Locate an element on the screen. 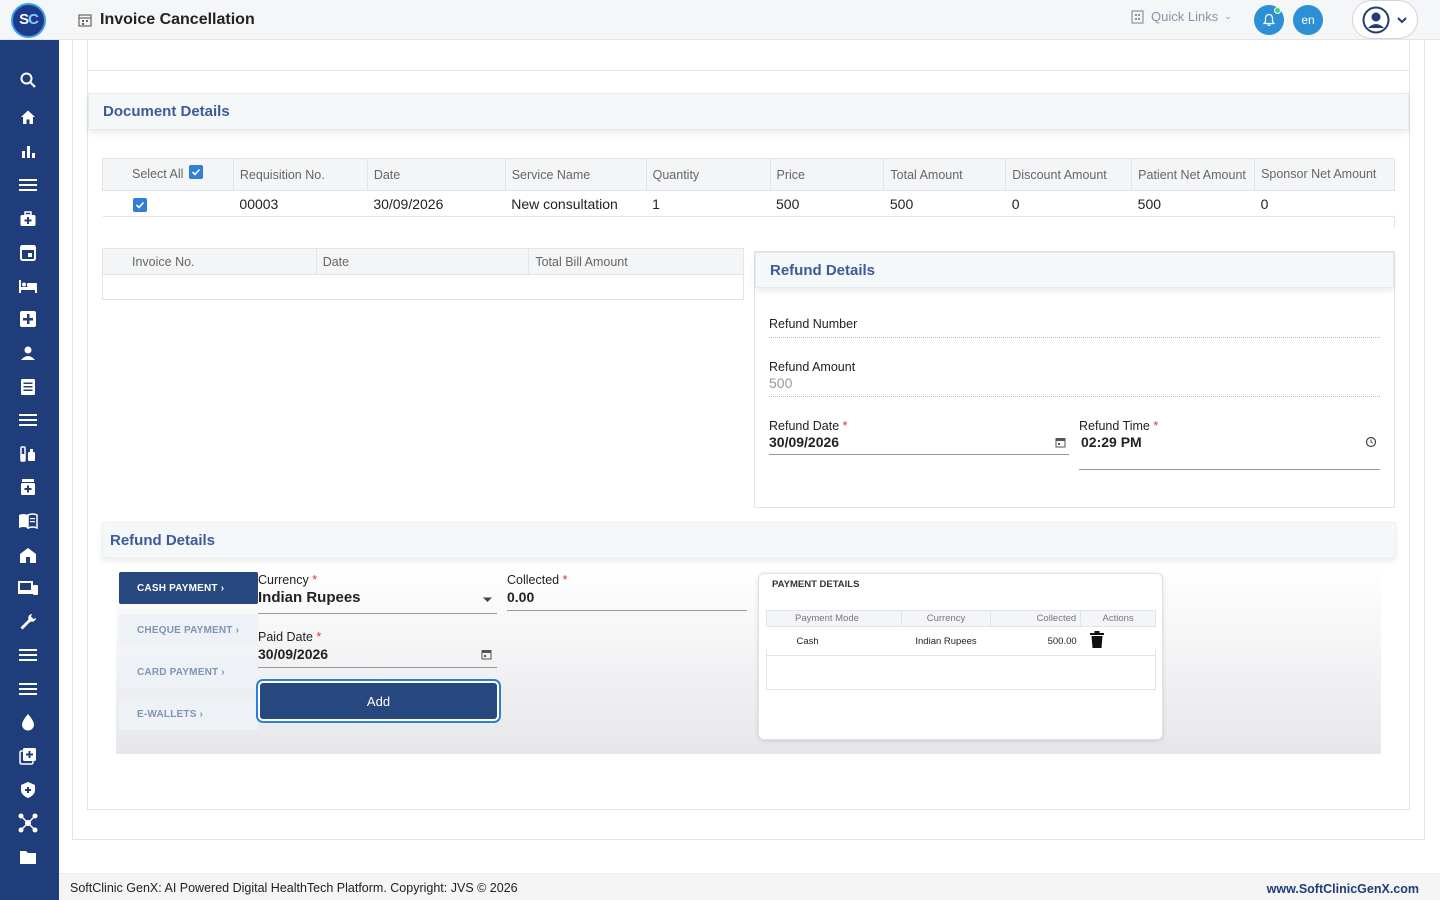 The height and width of the screenshot is (900, 1440). cell-service-name: New consultation is located at coordinates (576, 203).